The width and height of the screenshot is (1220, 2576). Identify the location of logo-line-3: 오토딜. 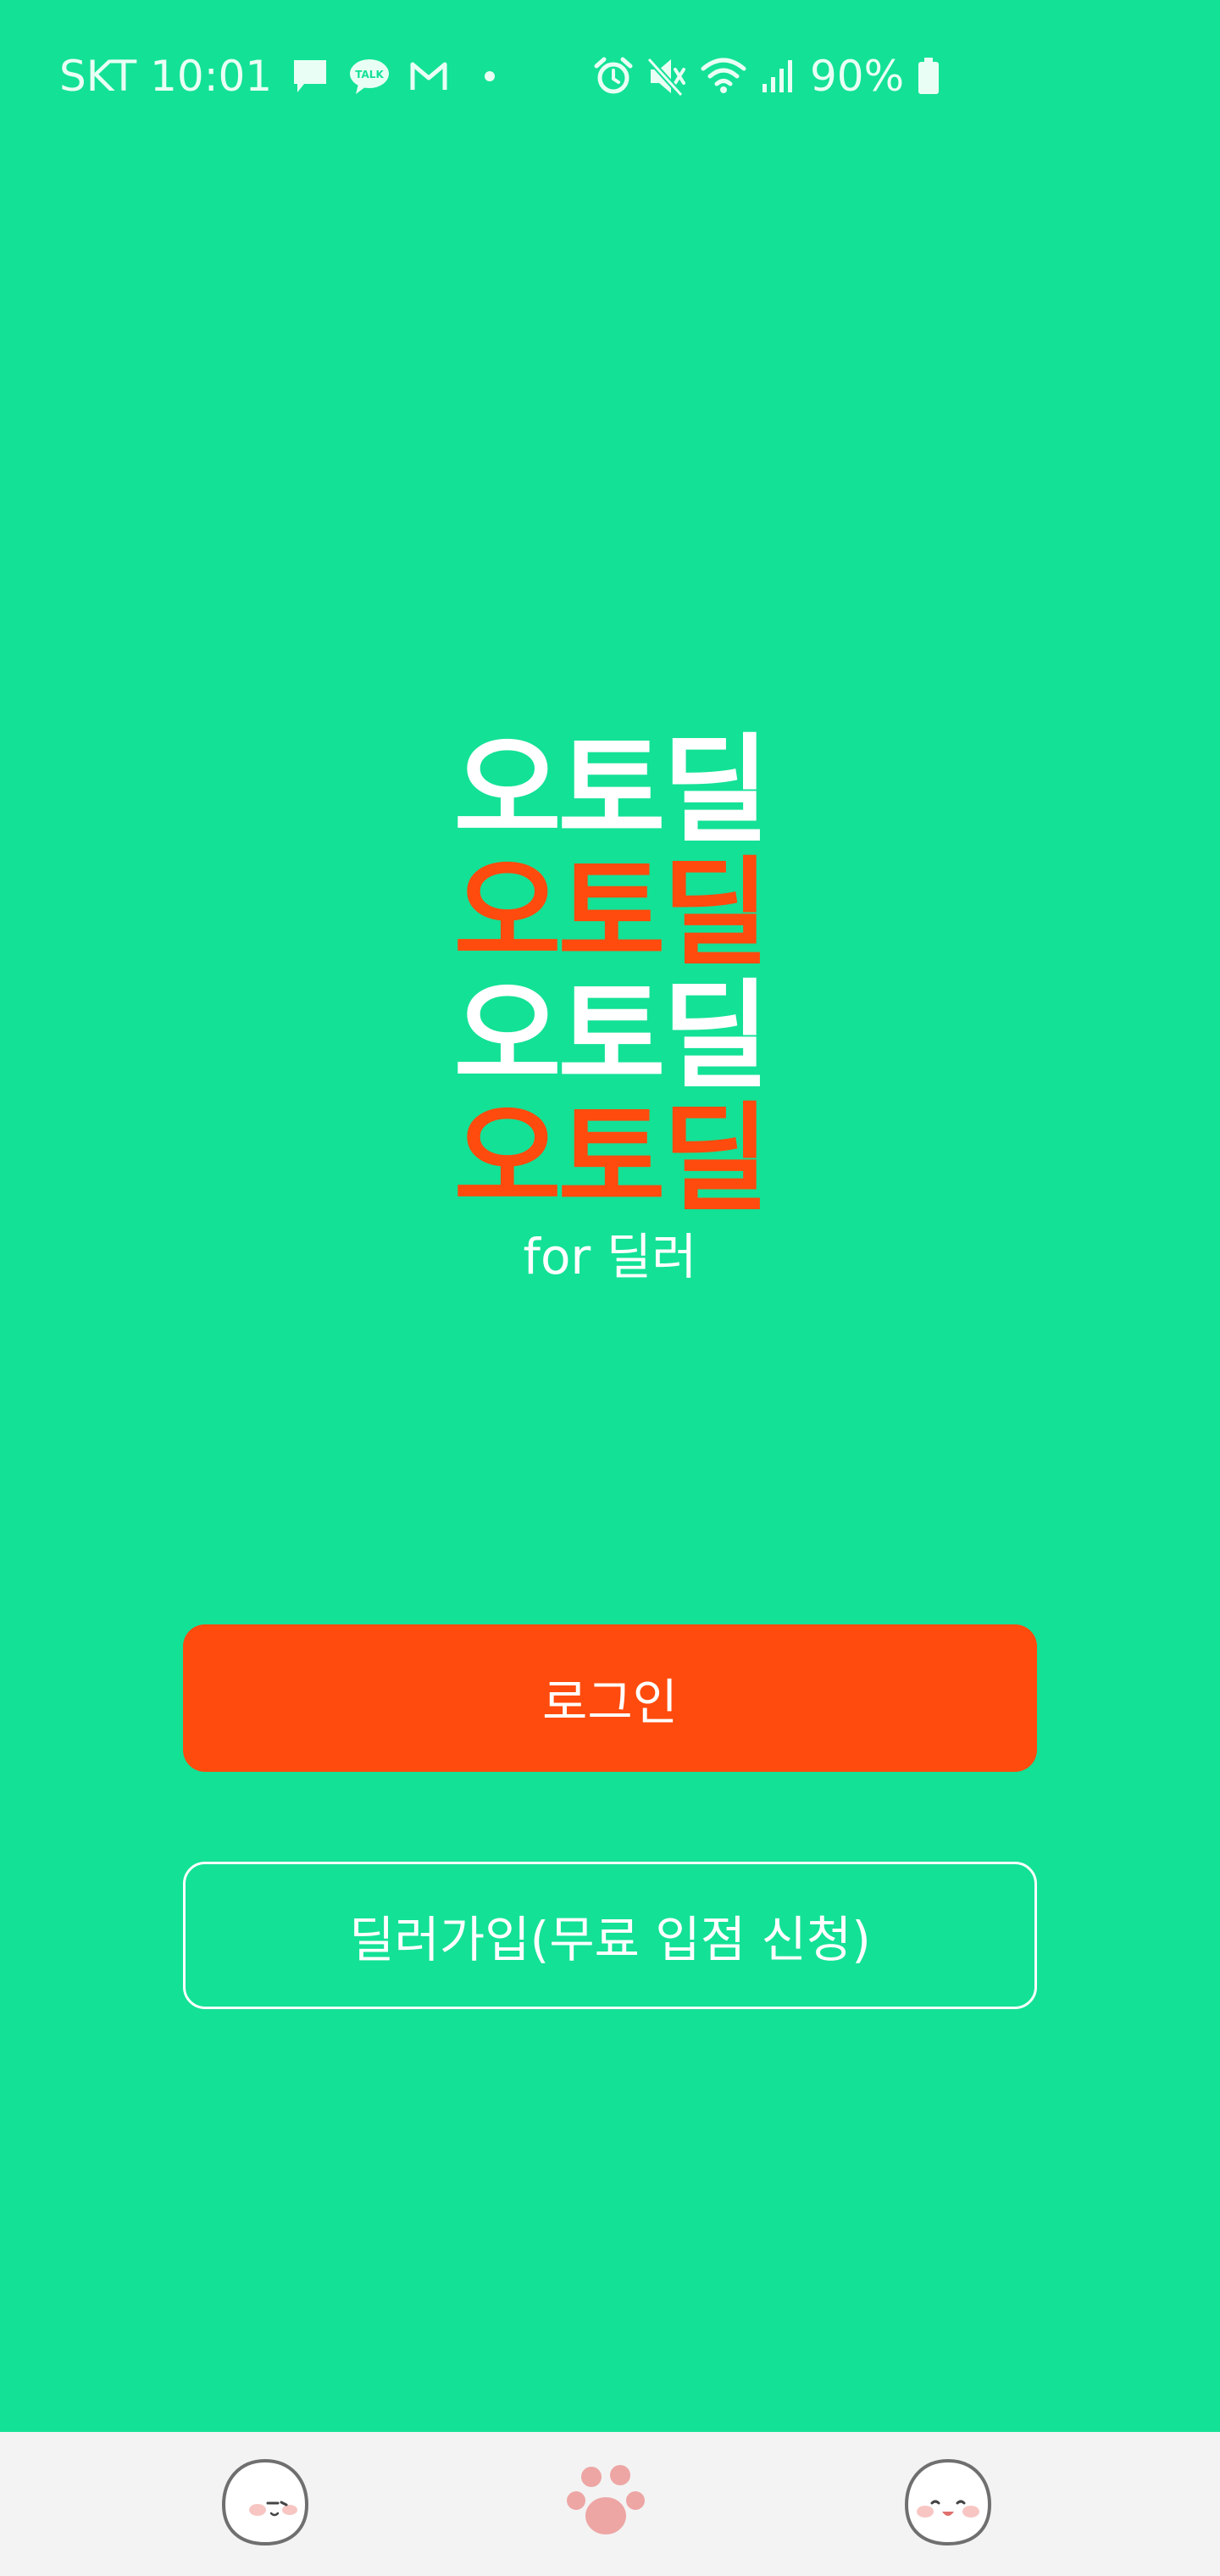
(611, 1036).